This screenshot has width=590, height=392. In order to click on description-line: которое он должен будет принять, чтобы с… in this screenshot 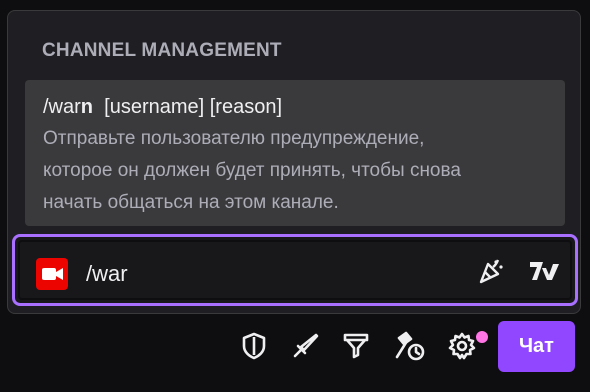, I will do `click(252, 170)`.